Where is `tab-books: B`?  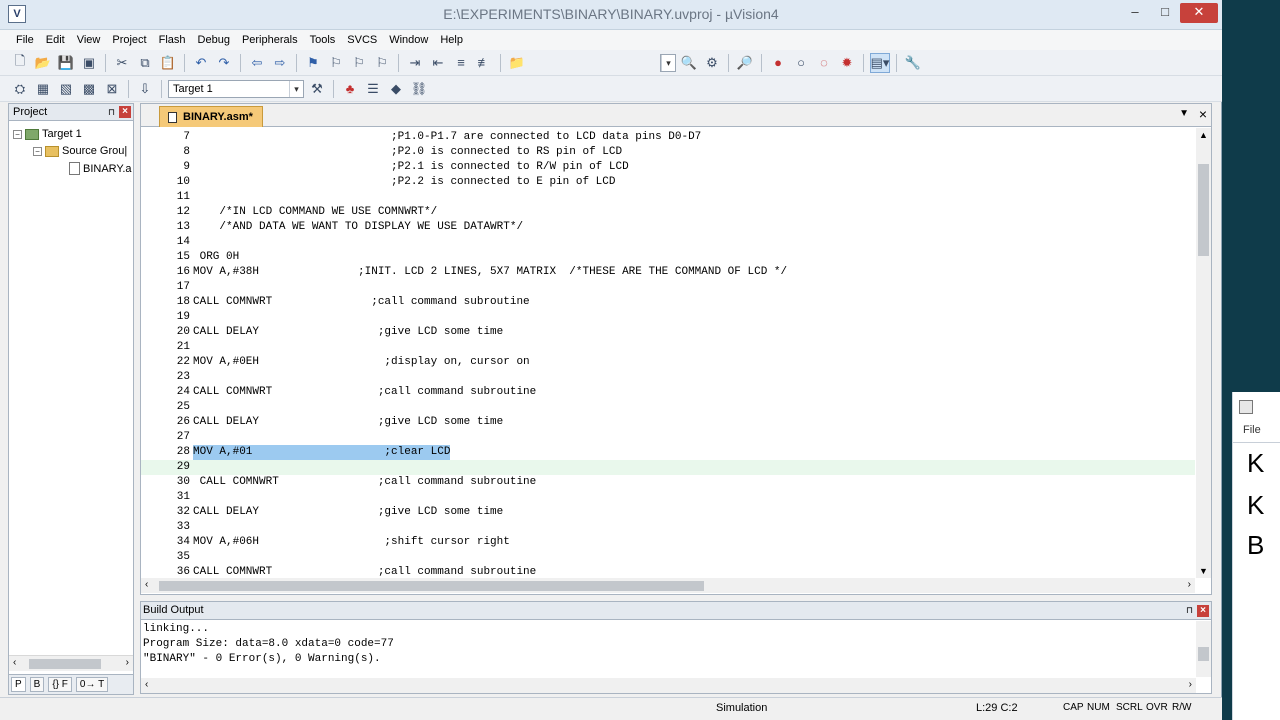 tab-books: B is located at coordinates (37, 684).